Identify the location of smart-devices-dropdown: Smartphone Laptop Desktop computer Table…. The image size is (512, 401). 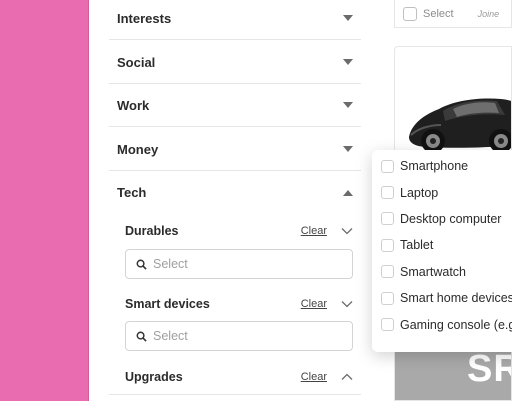
(442, 251).